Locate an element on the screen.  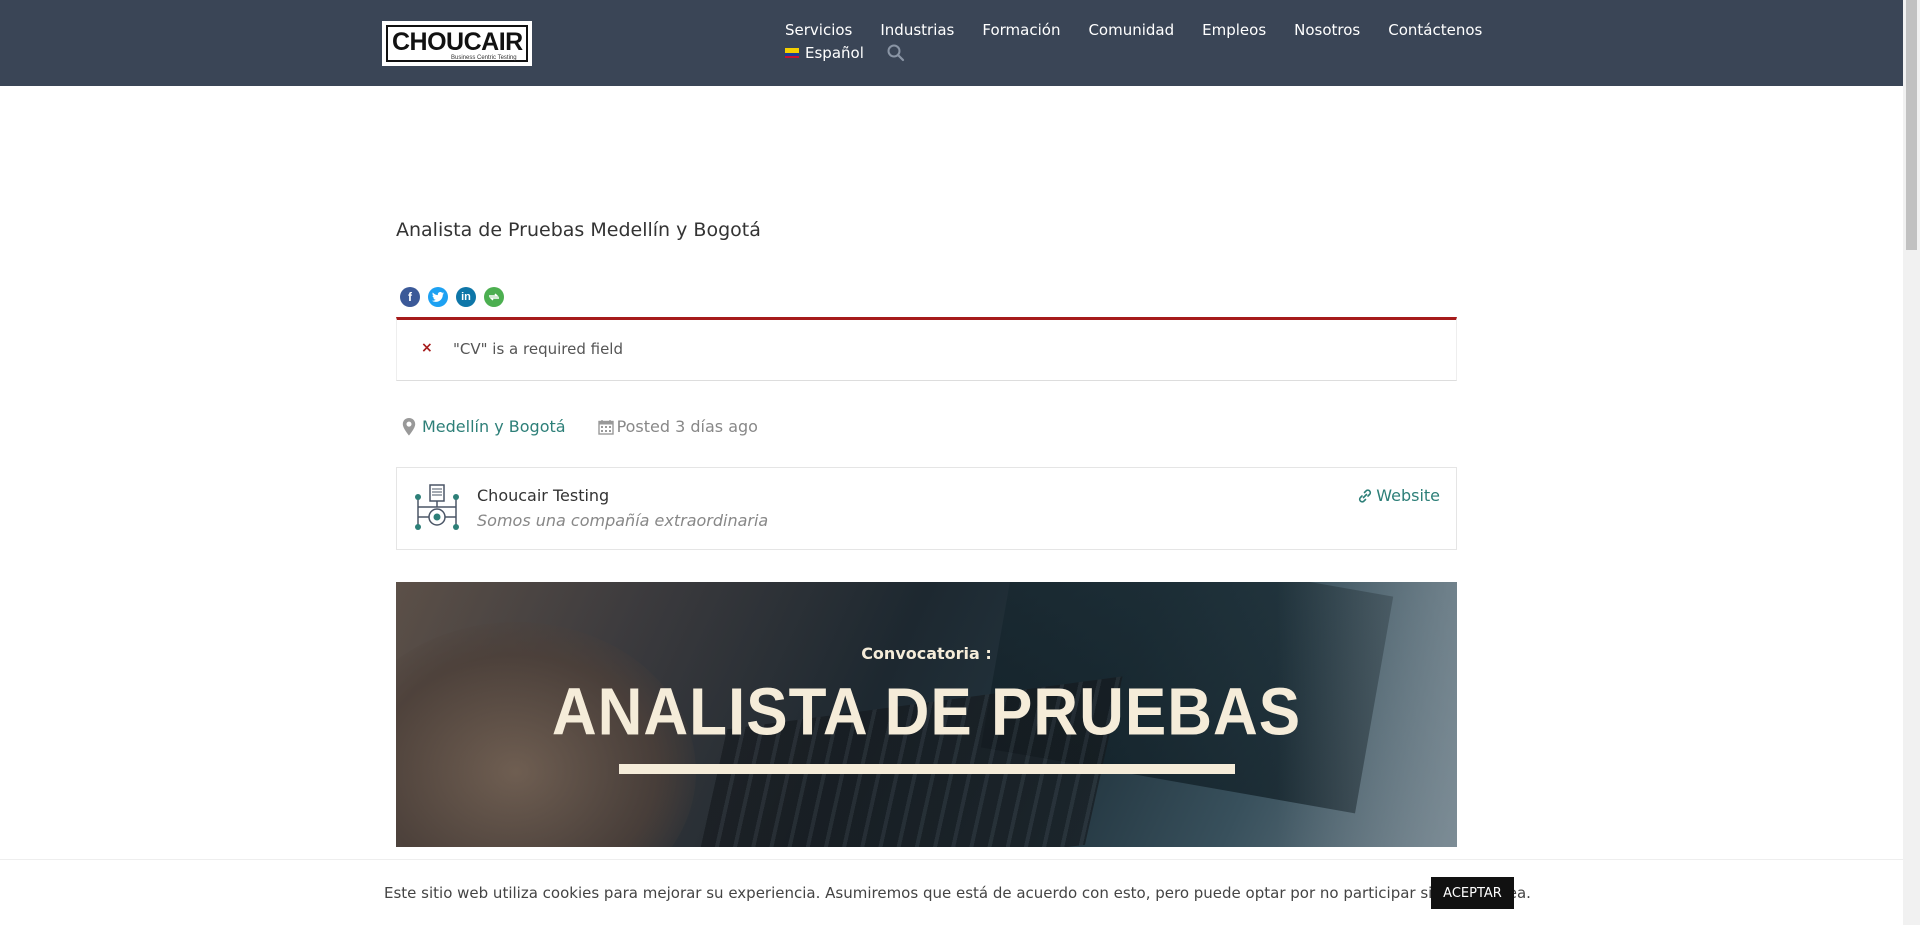
language-label: Español is located at coordinates (834, 53).